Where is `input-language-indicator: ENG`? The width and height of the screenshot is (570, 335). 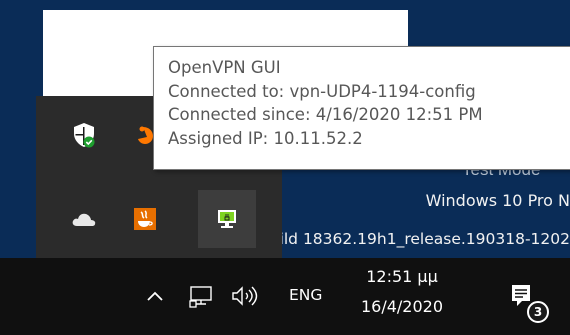
input-language-indicator: ENG is located at coordinates (305, 295).